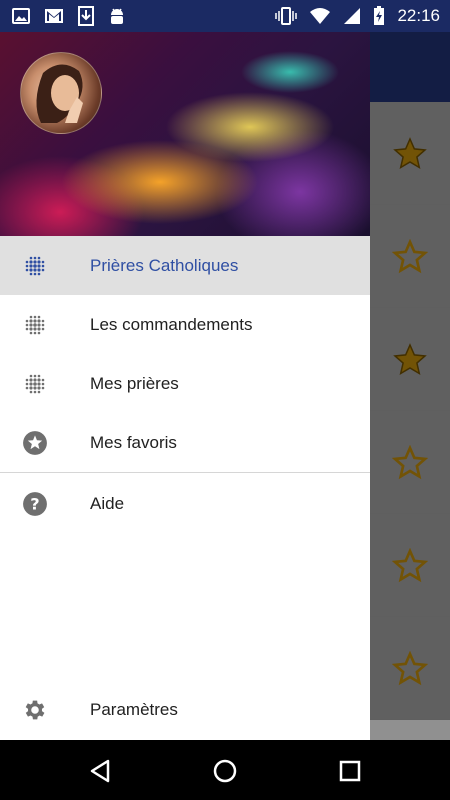  Describe the element at coordinates (35, 710) in the screenshot. I see `gear-icon` at that location.